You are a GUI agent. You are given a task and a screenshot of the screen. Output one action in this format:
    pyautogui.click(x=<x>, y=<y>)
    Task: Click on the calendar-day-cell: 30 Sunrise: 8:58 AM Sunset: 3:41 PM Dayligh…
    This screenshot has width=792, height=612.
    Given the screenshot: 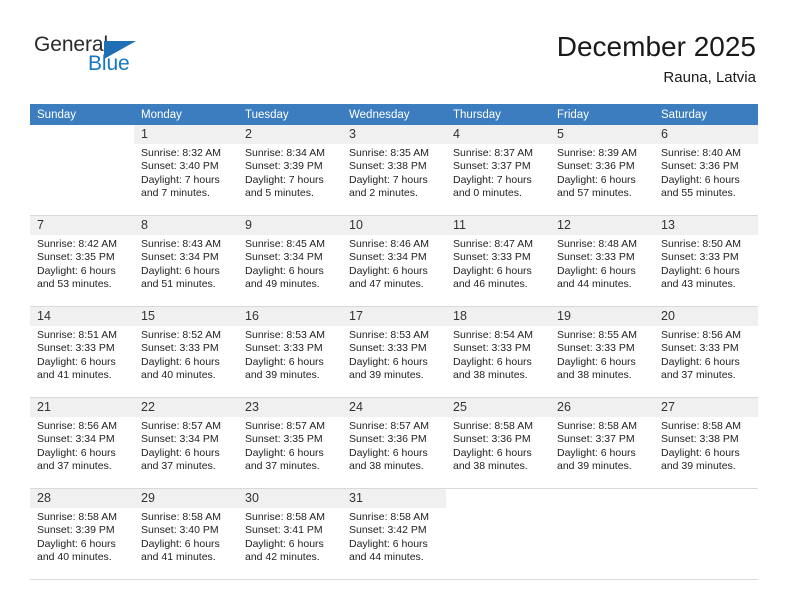 What is the action you would take?
    pyautogui.click(x=290, y=534)
    